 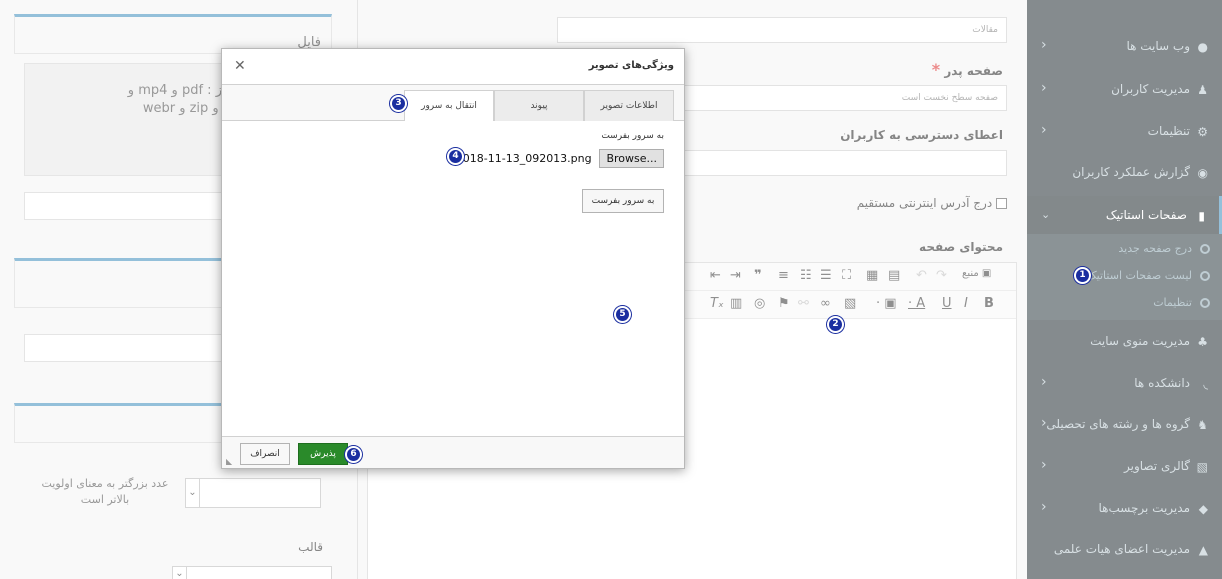 I want to click on ok-button: پذیرش, so click(x=323, y=454).